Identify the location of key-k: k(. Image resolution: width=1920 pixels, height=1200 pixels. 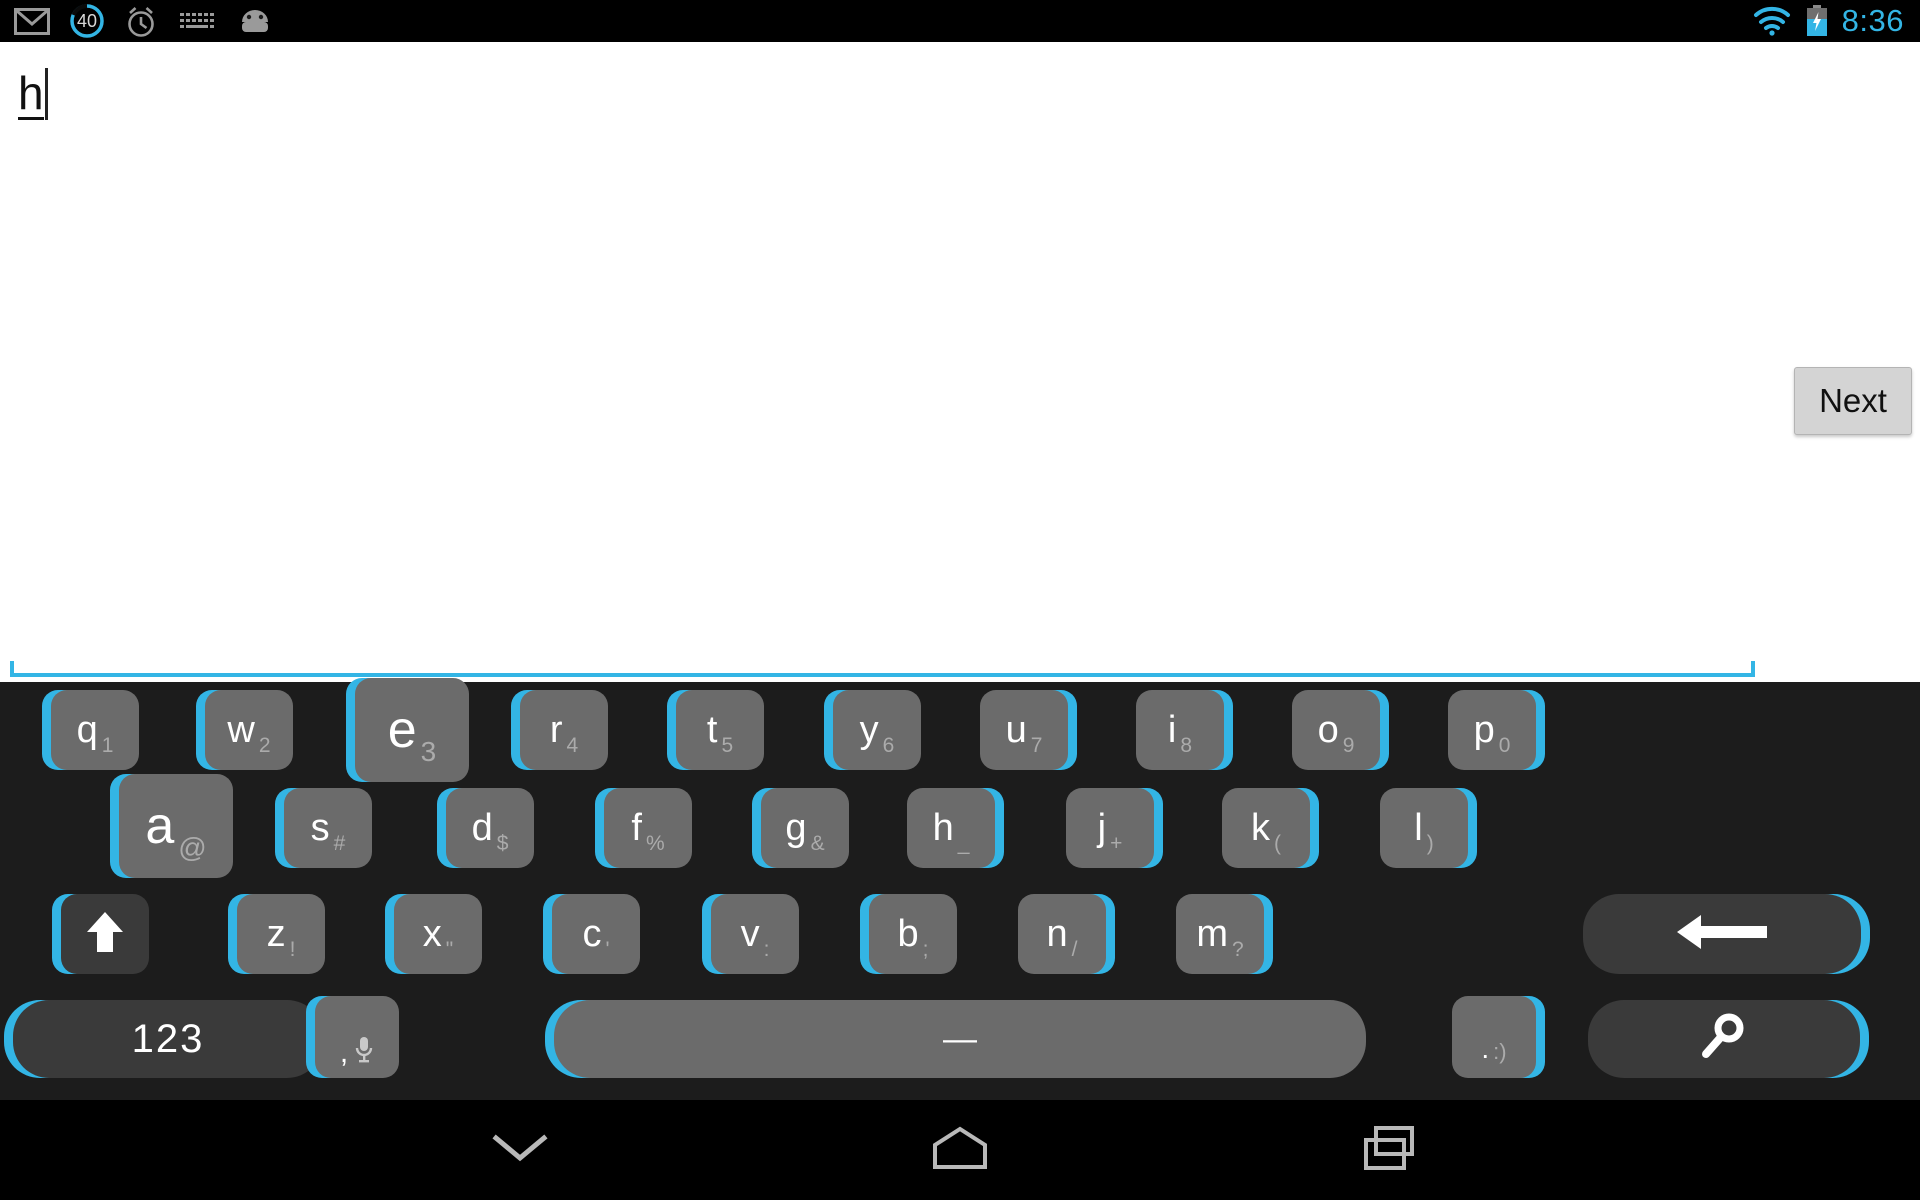
(1270, 828).